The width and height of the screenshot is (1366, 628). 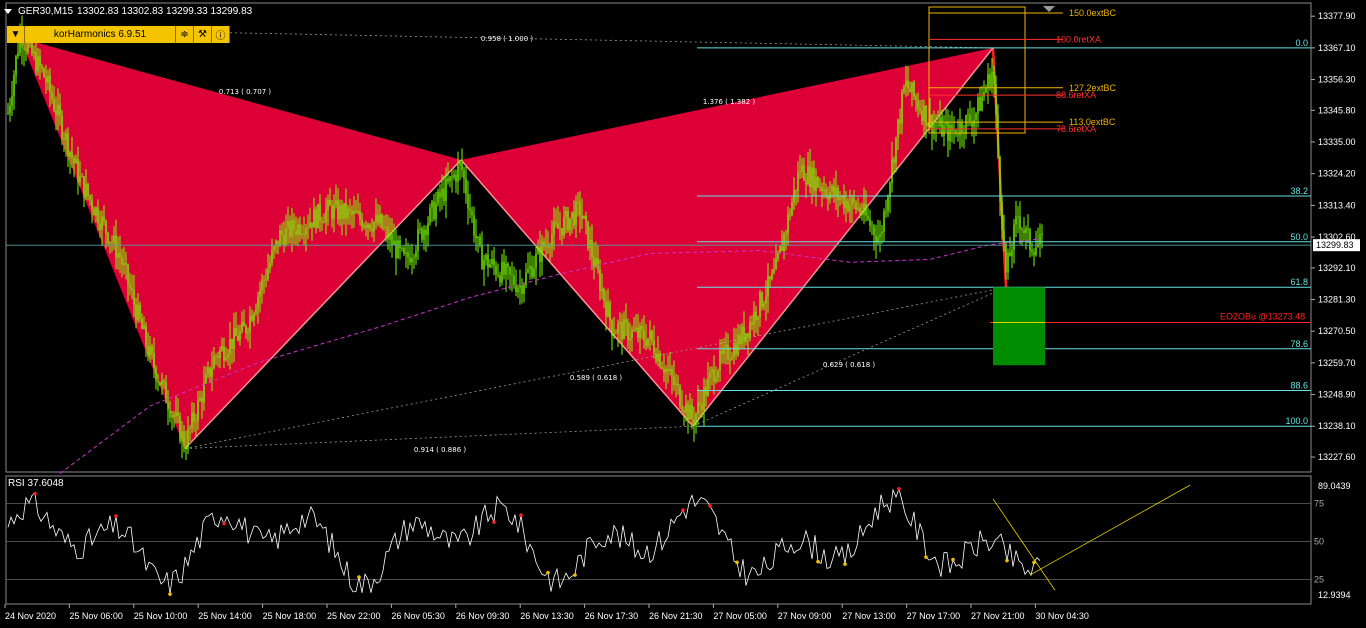 I want to click on price-tick-label: 13270.50, so click(x=1337, y=331).